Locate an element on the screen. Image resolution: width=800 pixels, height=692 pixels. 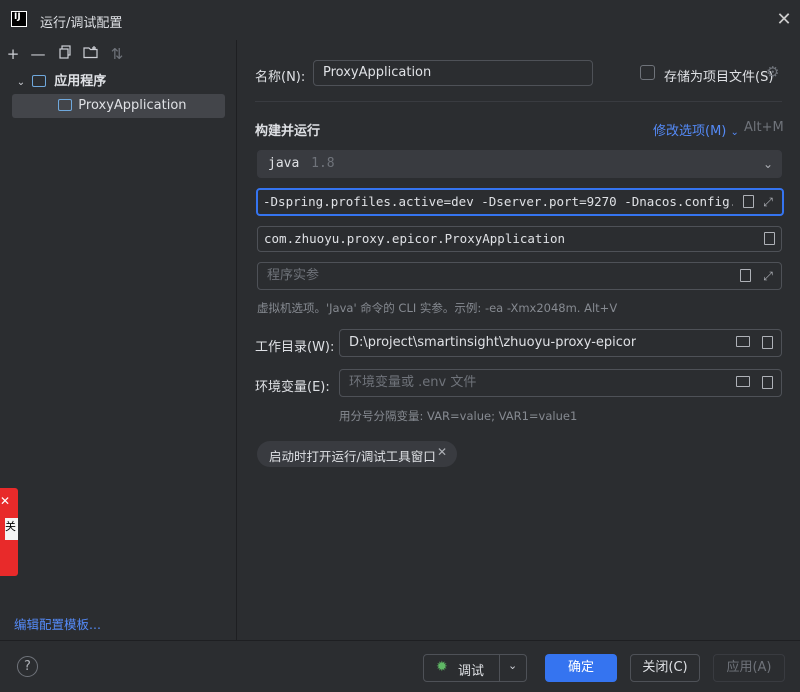
tree-item-label: 应用程序 is located at coordinates (80, 81).